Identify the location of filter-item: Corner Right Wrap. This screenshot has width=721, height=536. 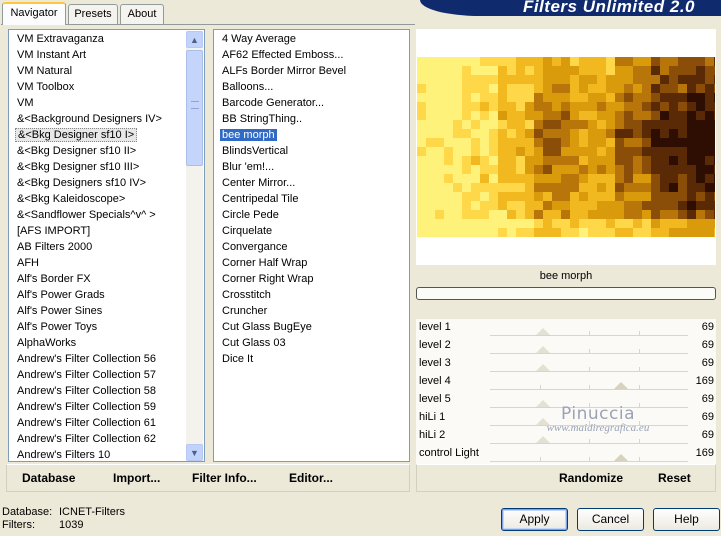
(265, 279).